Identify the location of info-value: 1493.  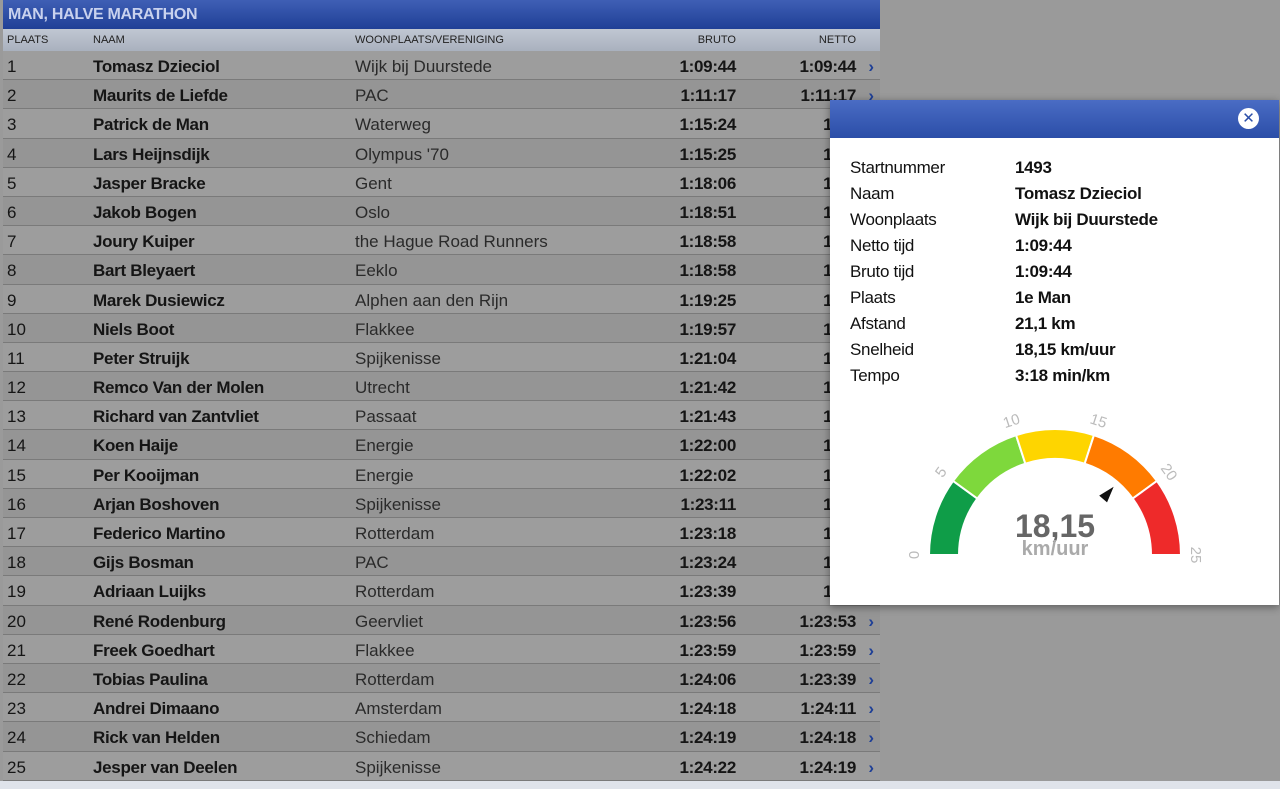
(1033, 167).